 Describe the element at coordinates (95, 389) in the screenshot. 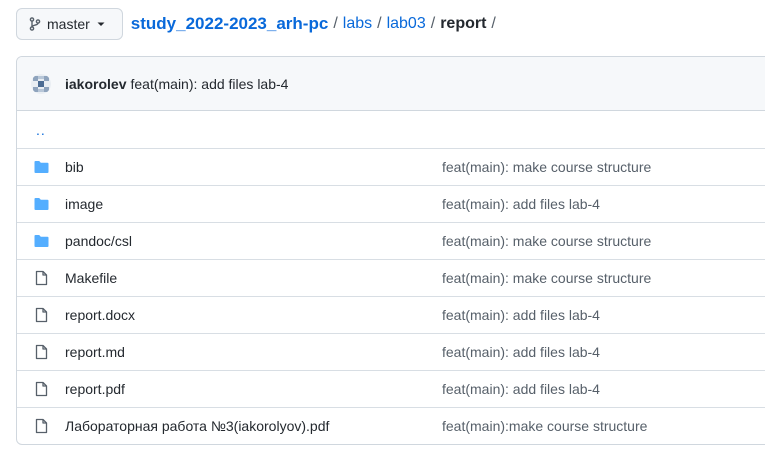

I see `file-name-link: report.pdf` at that location.